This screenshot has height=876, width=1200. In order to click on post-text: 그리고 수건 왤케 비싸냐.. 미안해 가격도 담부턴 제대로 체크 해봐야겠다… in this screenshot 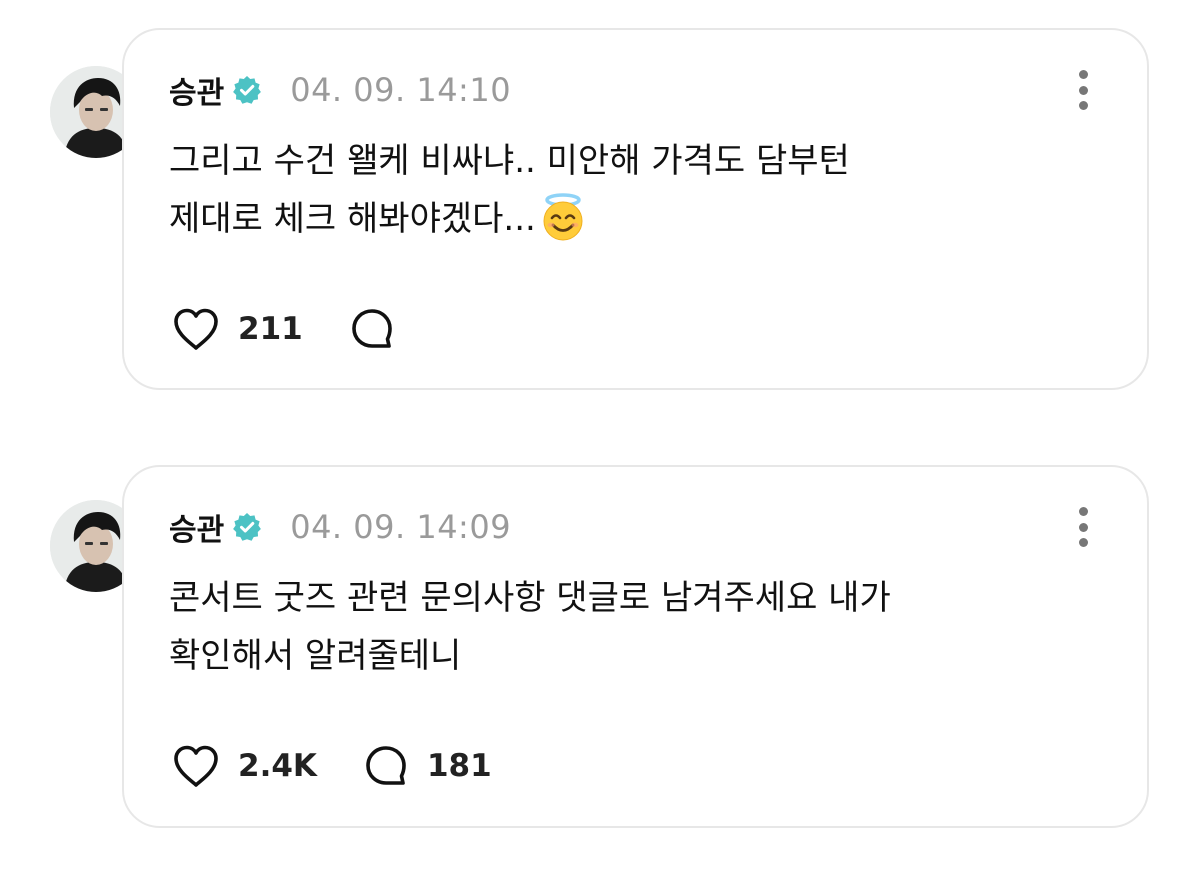, I will do `click(629, 190)`.